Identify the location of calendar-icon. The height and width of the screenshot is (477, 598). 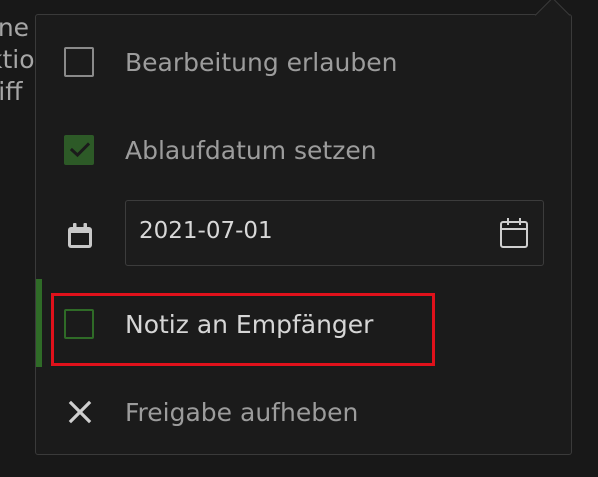
(80, 235).